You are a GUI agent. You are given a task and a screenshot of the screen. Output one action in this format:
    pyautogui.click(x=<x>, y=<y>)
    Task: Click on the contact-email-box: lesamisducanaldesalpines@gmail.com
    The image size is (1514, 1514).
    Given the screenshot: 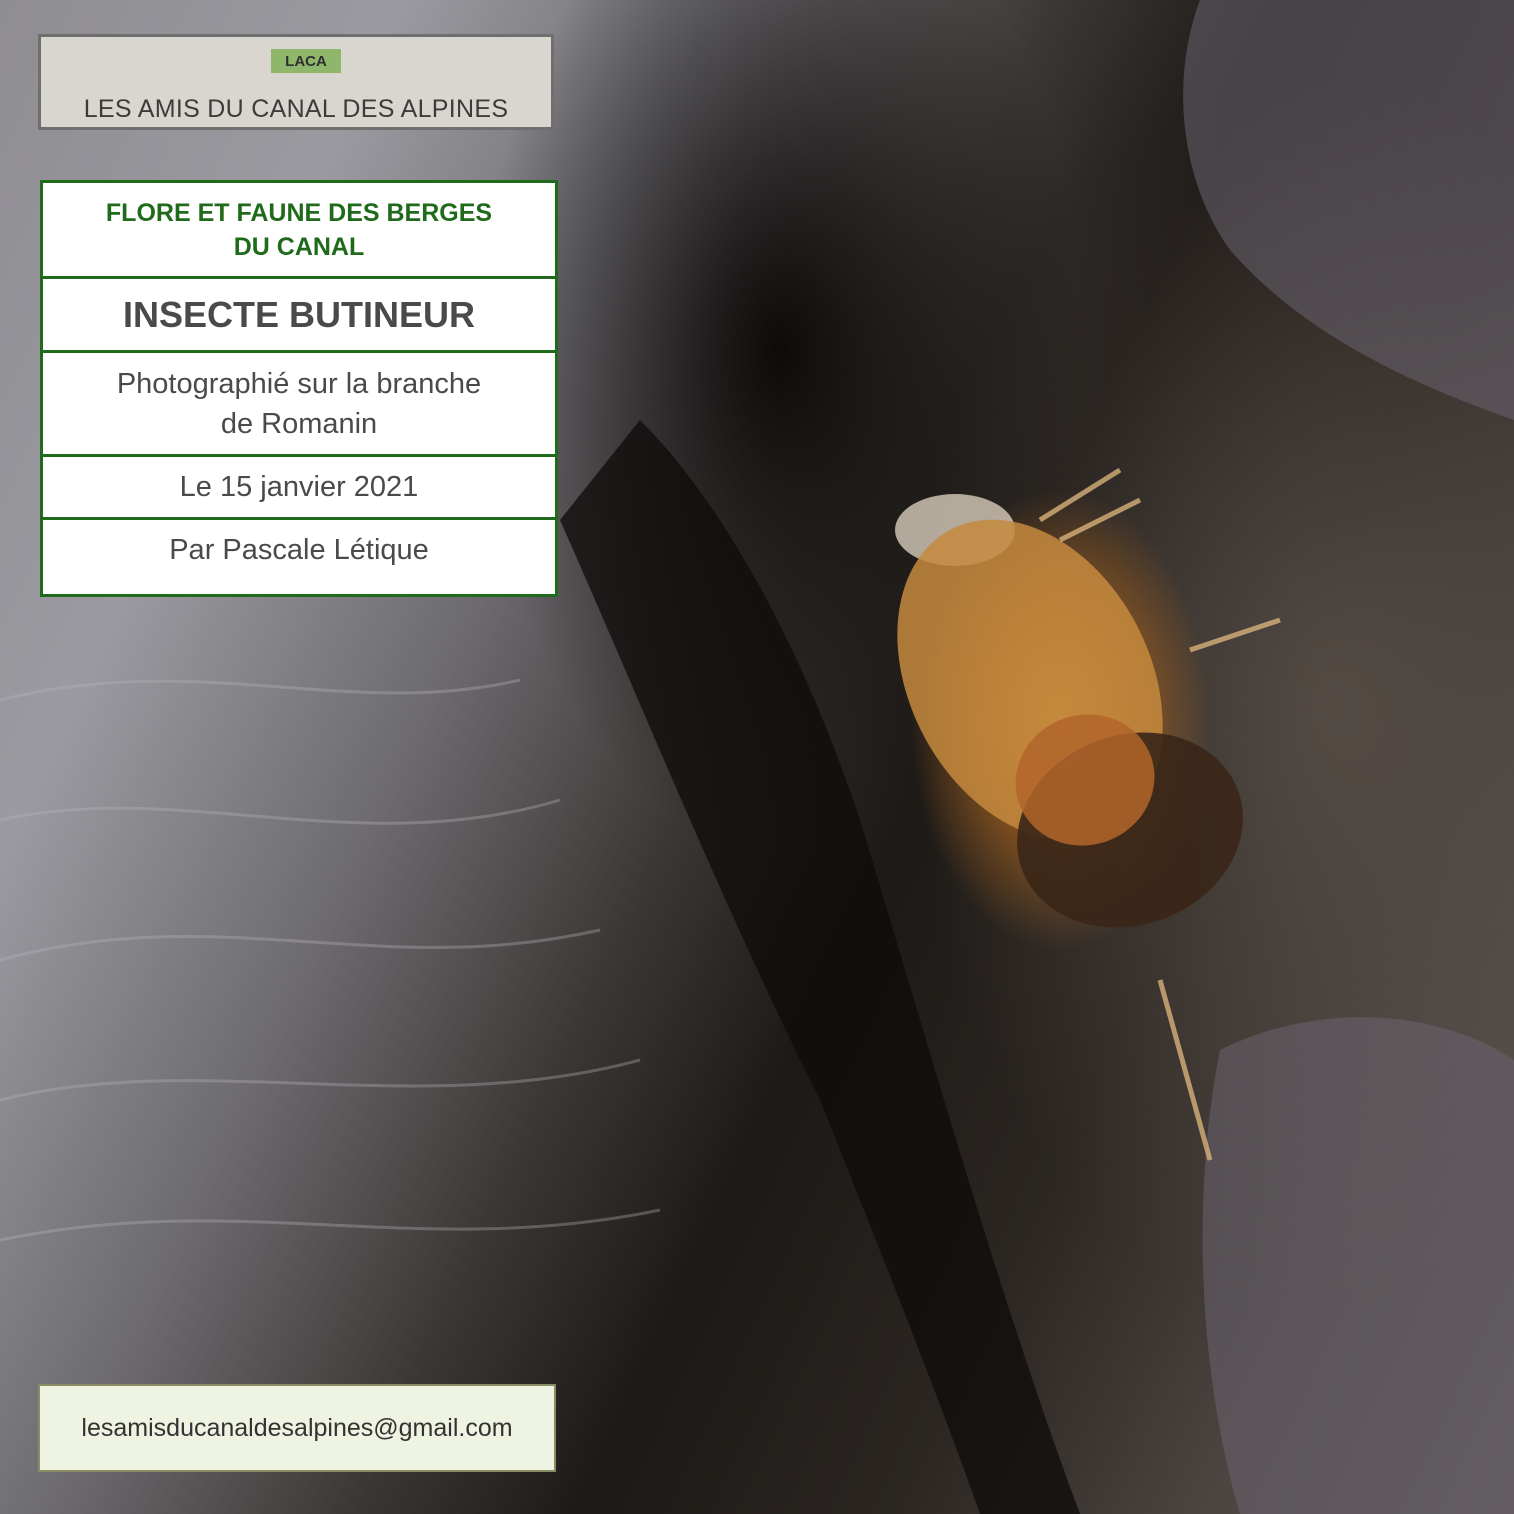 What is the action you would take?
    pyautogui.click(x=297, y=1428)
    